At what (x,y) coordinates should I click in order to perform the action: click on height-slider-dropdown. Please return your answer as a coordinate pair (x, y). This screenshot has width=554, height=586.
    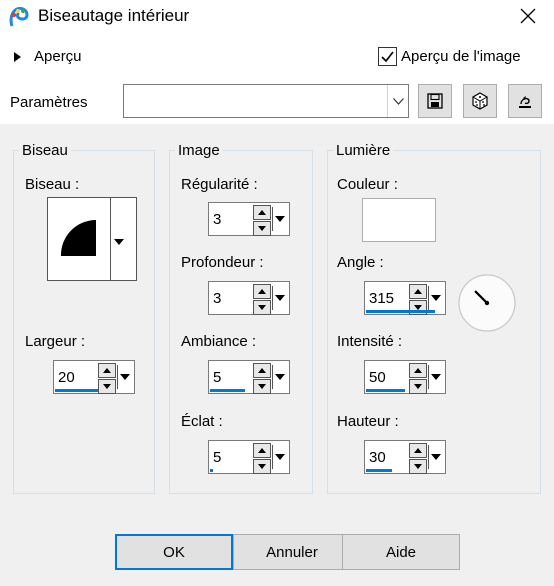
    Looking at the image, I should click on (435, 457).